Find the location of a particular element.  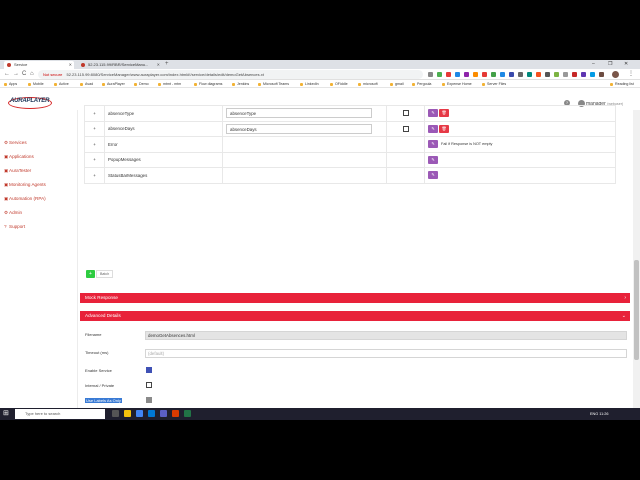

powerpoint-icon is located at coordinates (175, 413).